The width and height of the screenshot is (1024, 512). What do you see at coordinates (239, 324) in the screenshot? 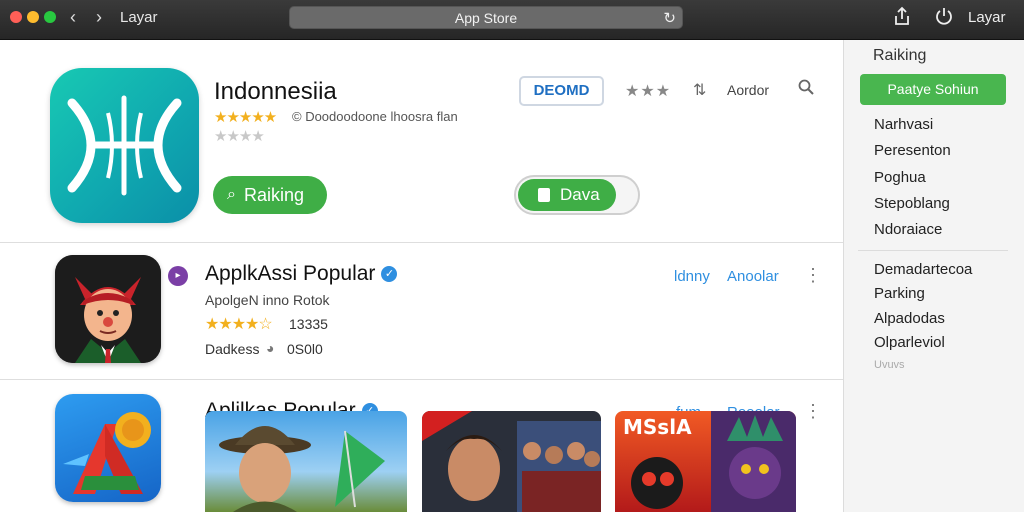
I see `app-rating-stars: ★★★★☆` at bounding box center [239, 324].